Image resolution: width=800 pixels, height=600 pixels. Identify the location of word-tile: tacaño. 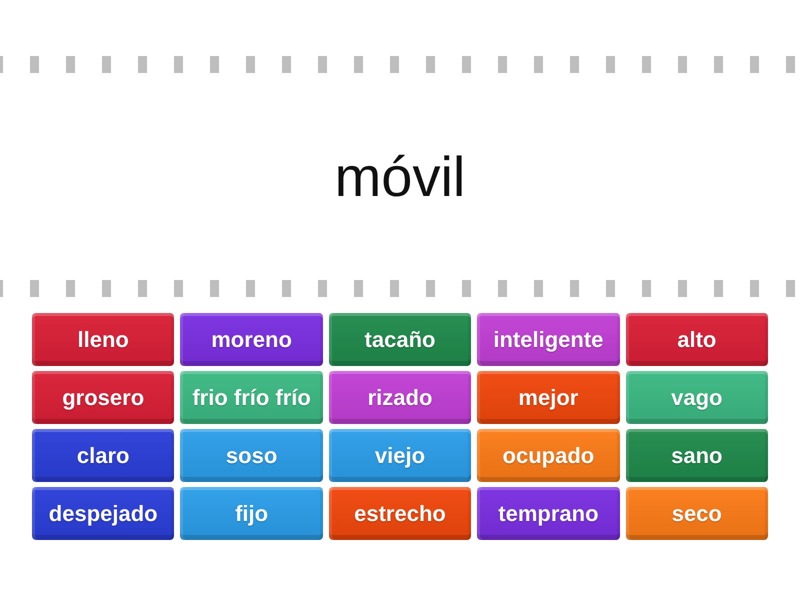
(400, 339).